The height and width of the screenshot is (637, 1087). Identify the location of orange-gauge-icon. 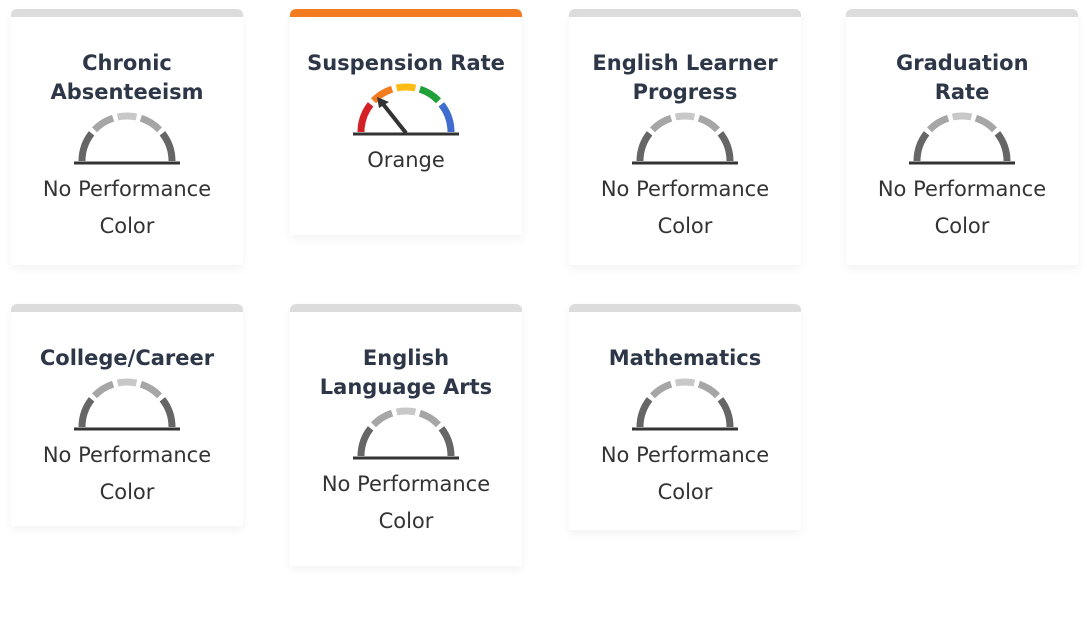
(406, 109).